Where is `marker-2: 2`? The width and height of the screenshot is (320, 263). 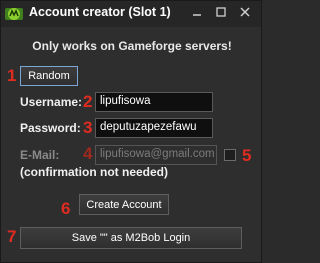 marker-2: 2 is located at coordinates (88, 101).